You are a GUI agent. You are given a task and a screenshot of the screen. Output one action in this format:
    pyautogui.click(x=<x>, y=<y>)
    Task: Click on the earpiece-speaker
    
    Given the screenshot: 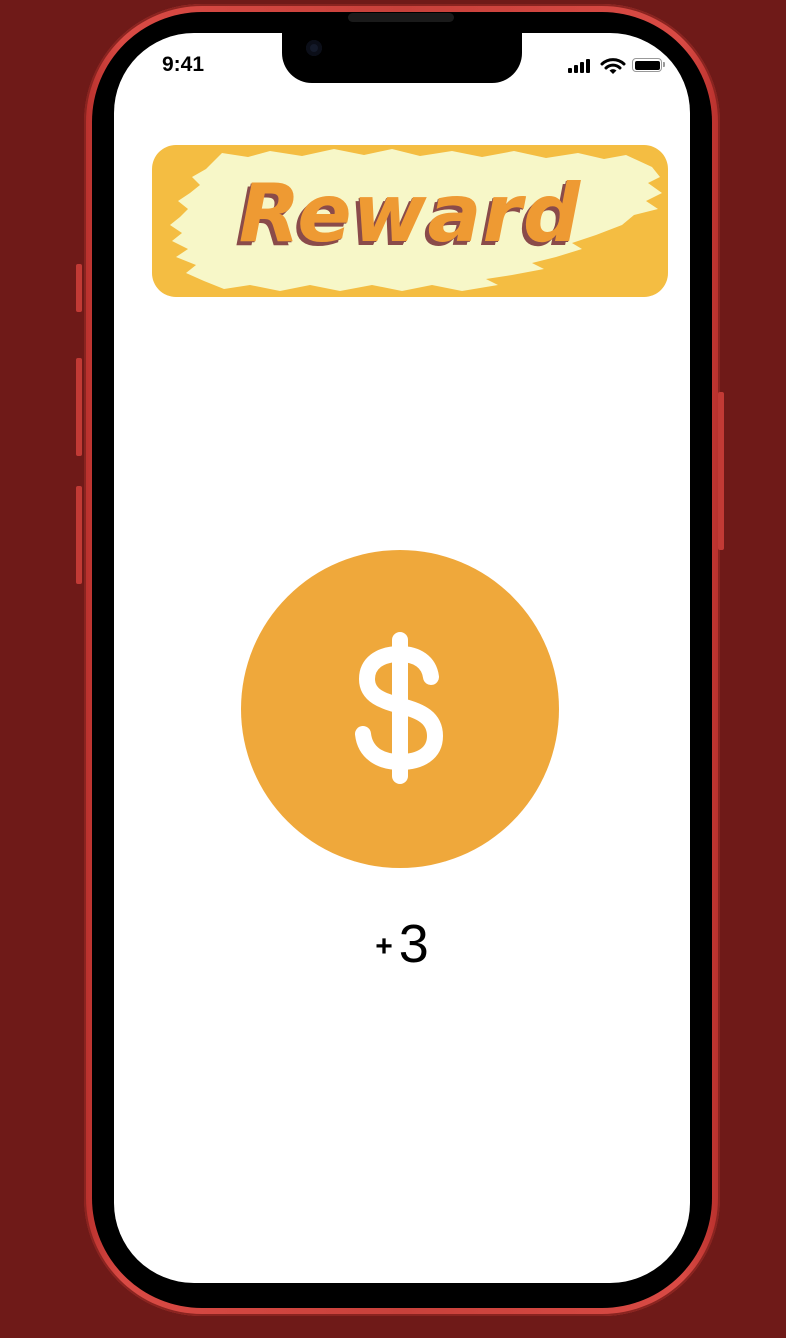 What is the action you would take?
    pyautogui.click(x=401, y=17)
    